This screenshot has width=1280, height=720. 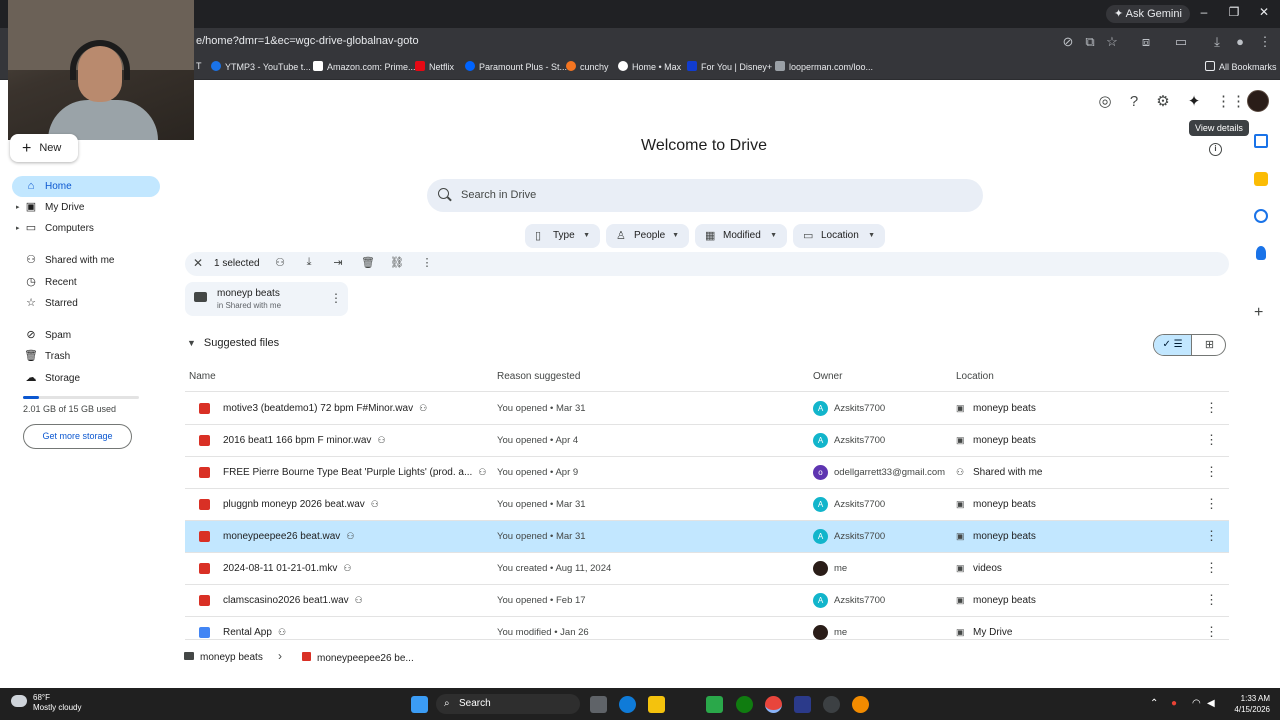 What do you see at coordinates (1174, 703) in the screenshot?
I see `microphone-icon: ●` at bounding box center [1174, 703].